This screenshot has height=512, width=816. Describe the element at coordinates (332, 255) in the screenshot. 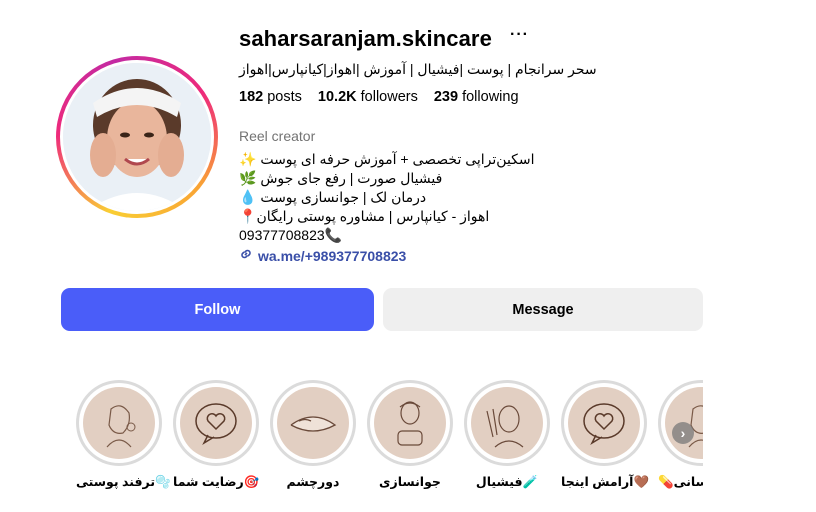

I see `link-text: wa.me/+989377708823` at that location.